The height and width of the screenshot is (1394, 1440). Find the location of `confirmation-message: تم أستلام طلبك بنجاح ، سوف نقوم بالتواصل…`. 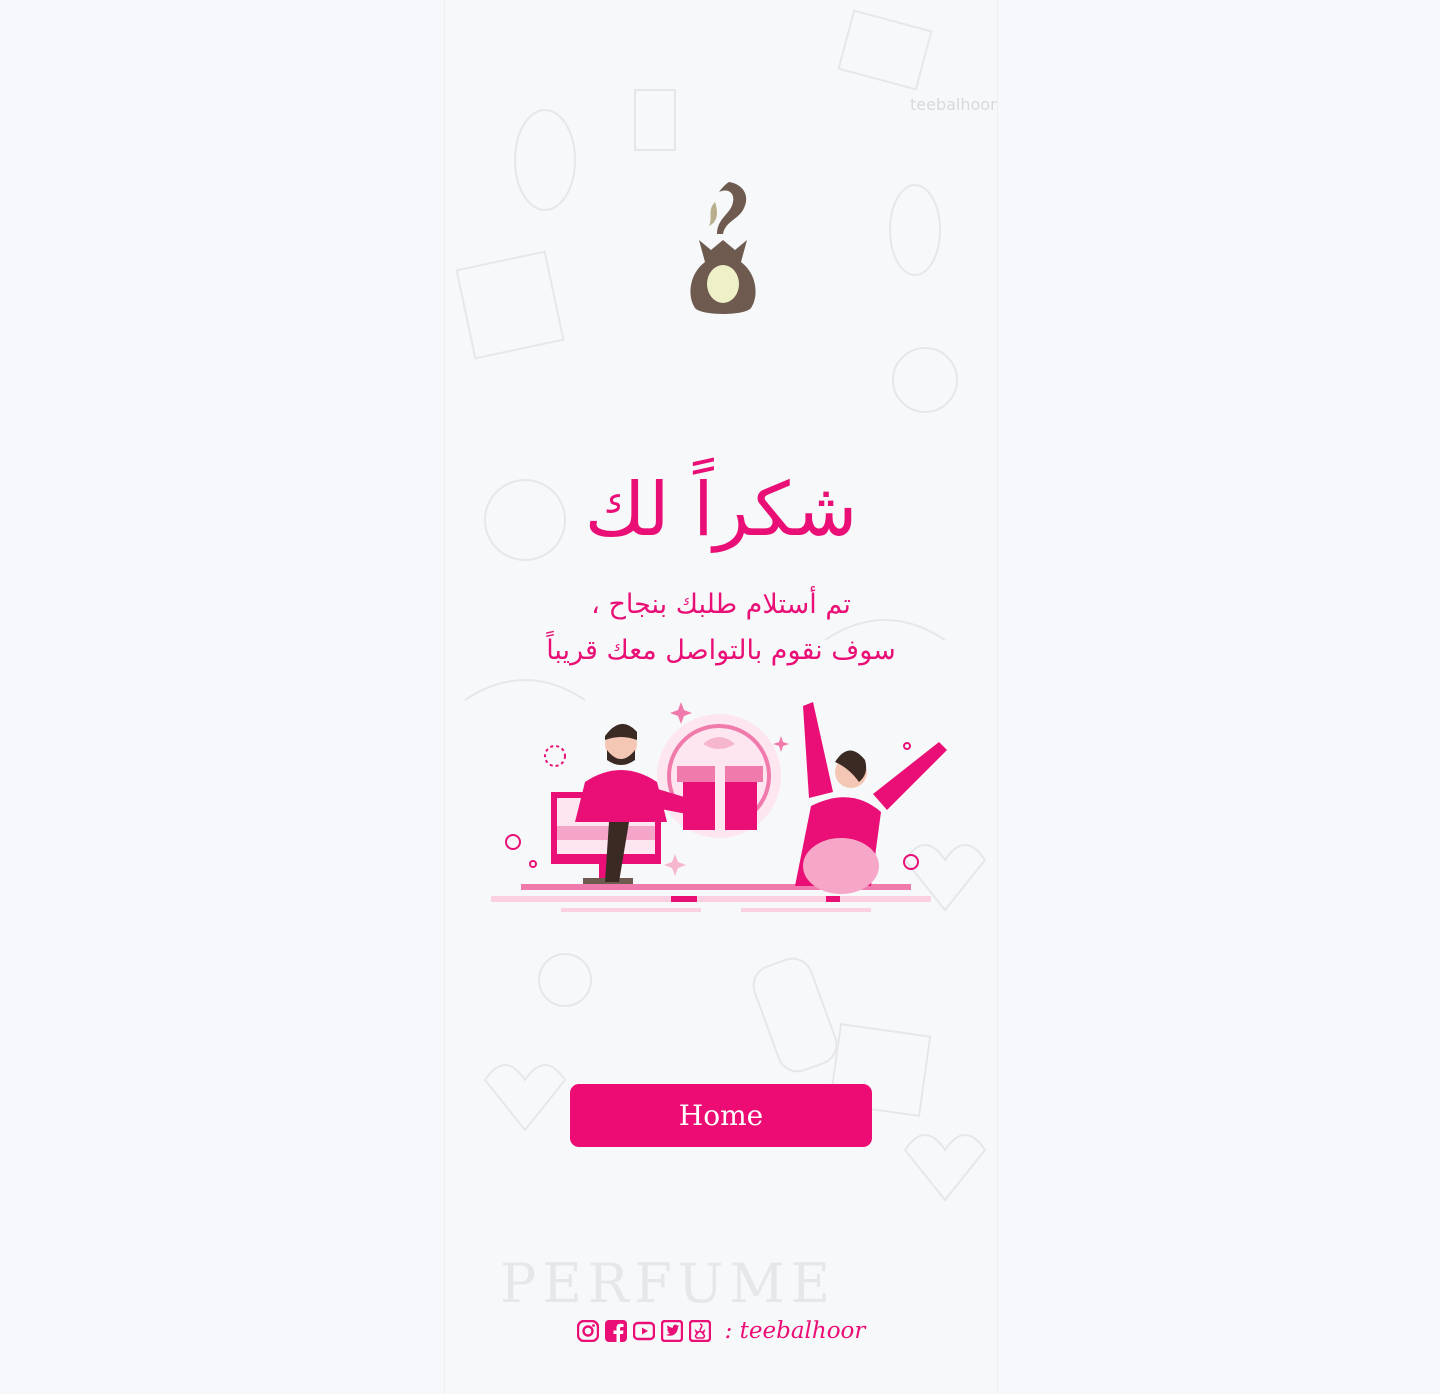

confirmation-message: تم أستلام طلبك بنجاح ، سوف نقوم بالتواصل… is located at coordinates (721, 628).